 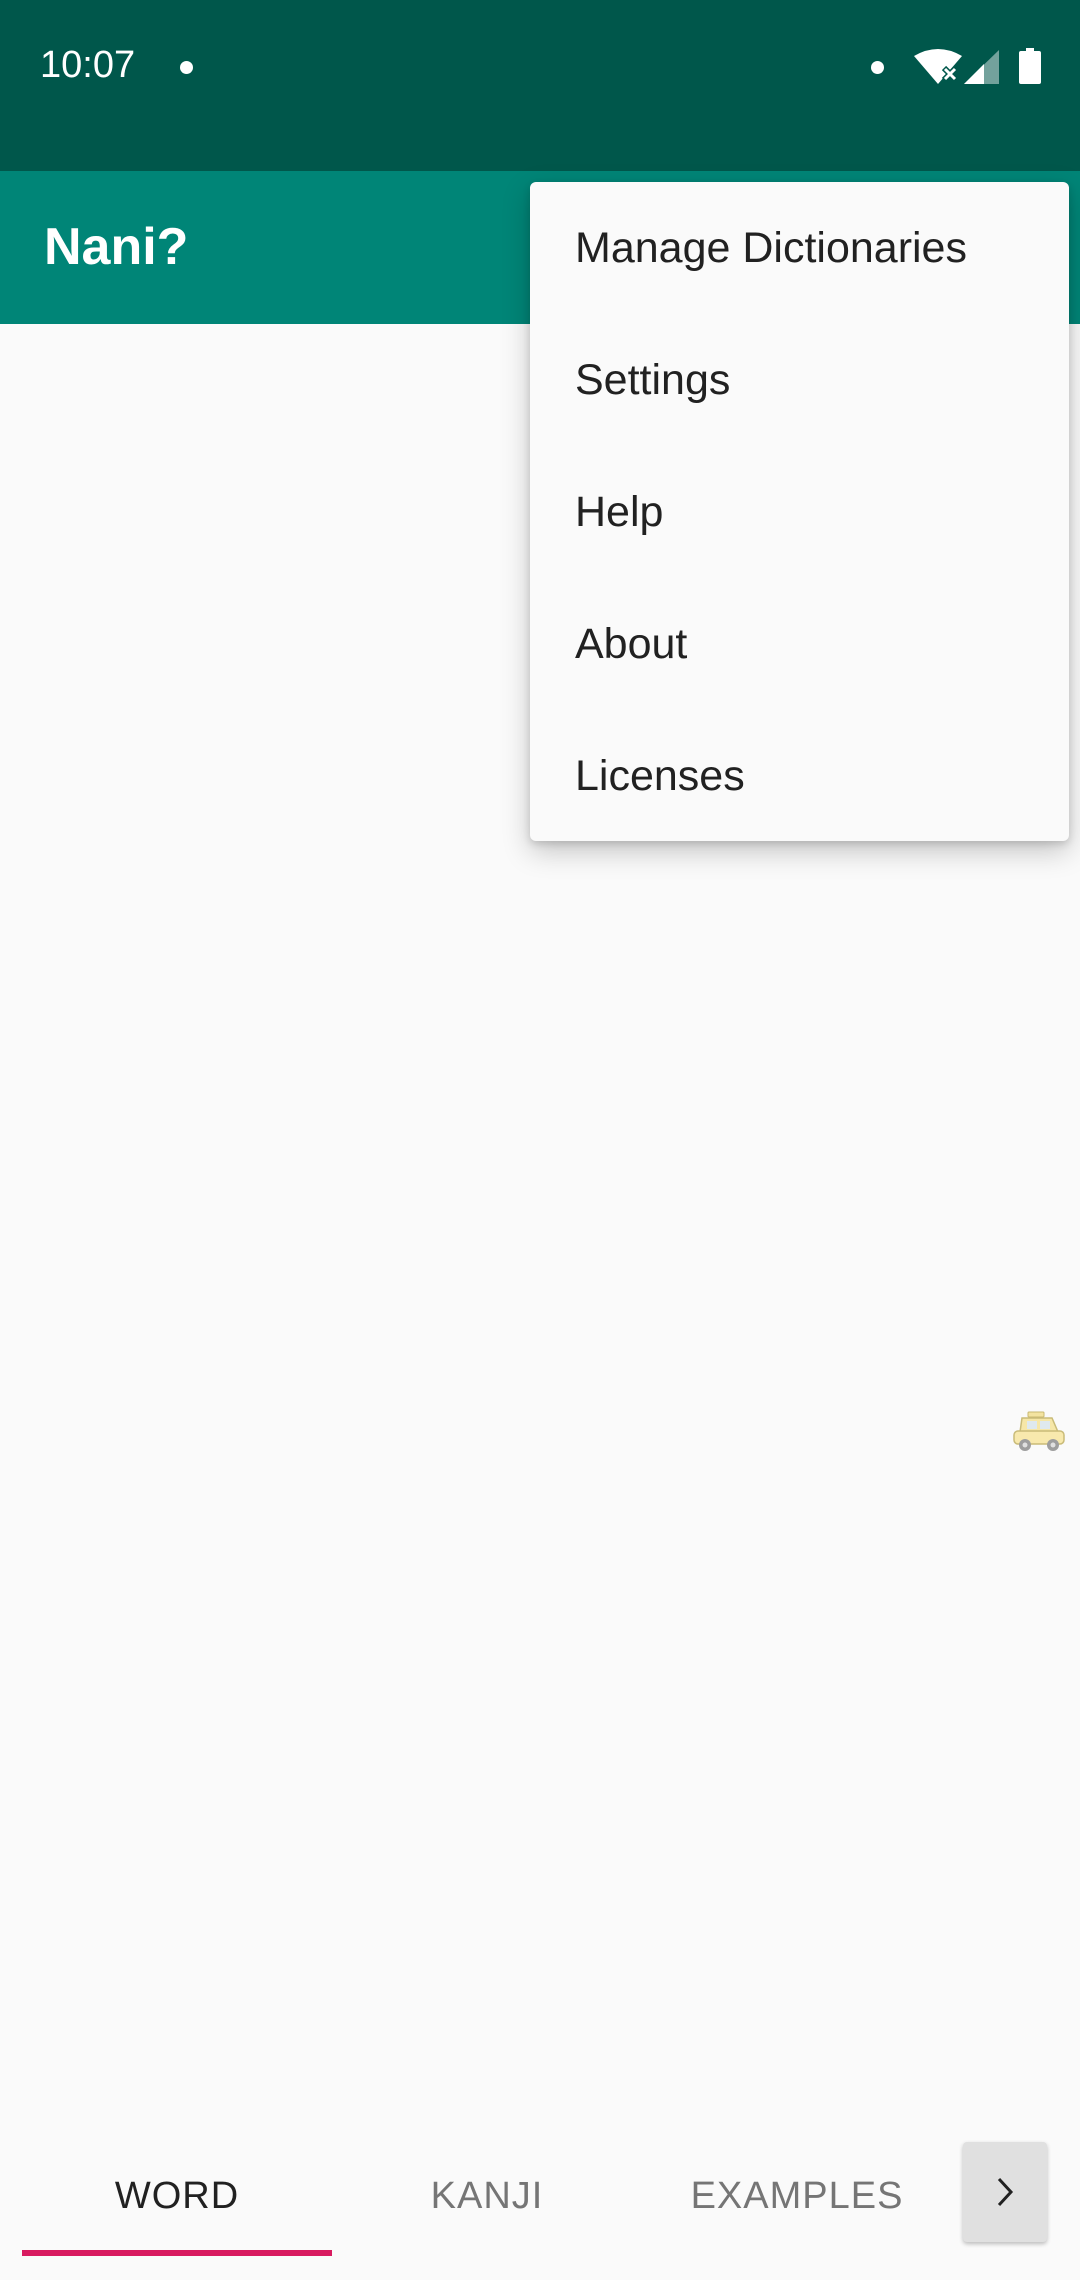 I want to click on status-bar: 10:07, so click(x=540, y=85).